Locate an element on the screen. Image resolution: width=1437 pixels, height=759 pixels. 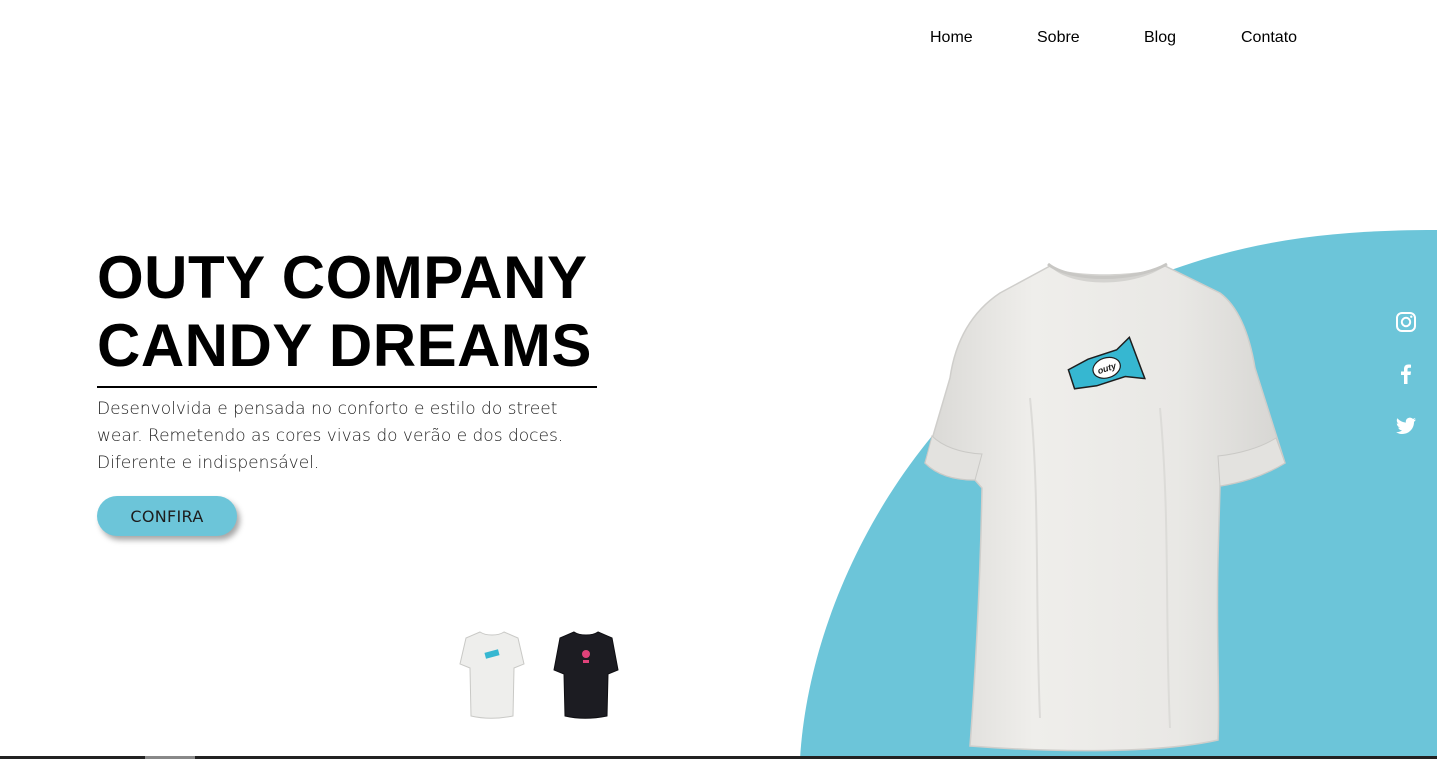
nav-link-sobre: Sobre is located at coordinates (1058, 38).